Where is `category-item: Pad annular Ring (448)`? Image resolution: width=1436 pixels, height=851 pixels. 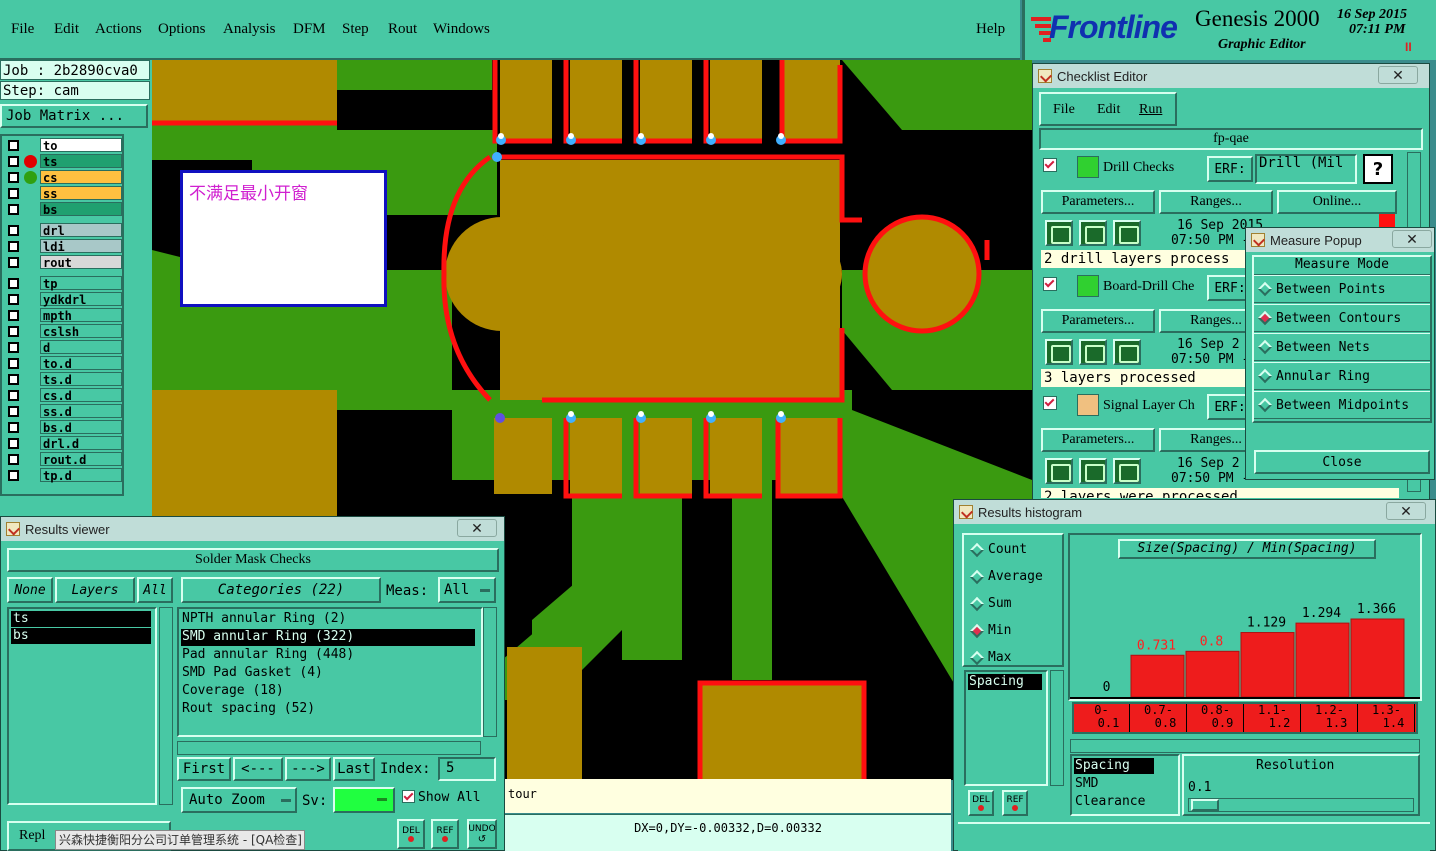 category-item: Pad annular Ring (448) is located at coordinates (328, 655).